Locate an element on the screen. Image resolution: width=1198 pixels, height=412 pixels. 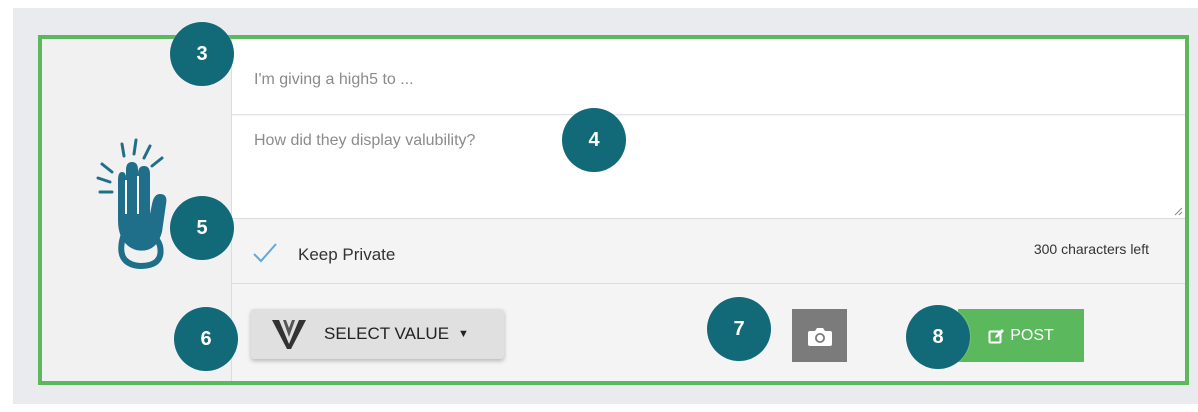
private-row: Keep Private 300 characters left is located at coordinates (708, 252).